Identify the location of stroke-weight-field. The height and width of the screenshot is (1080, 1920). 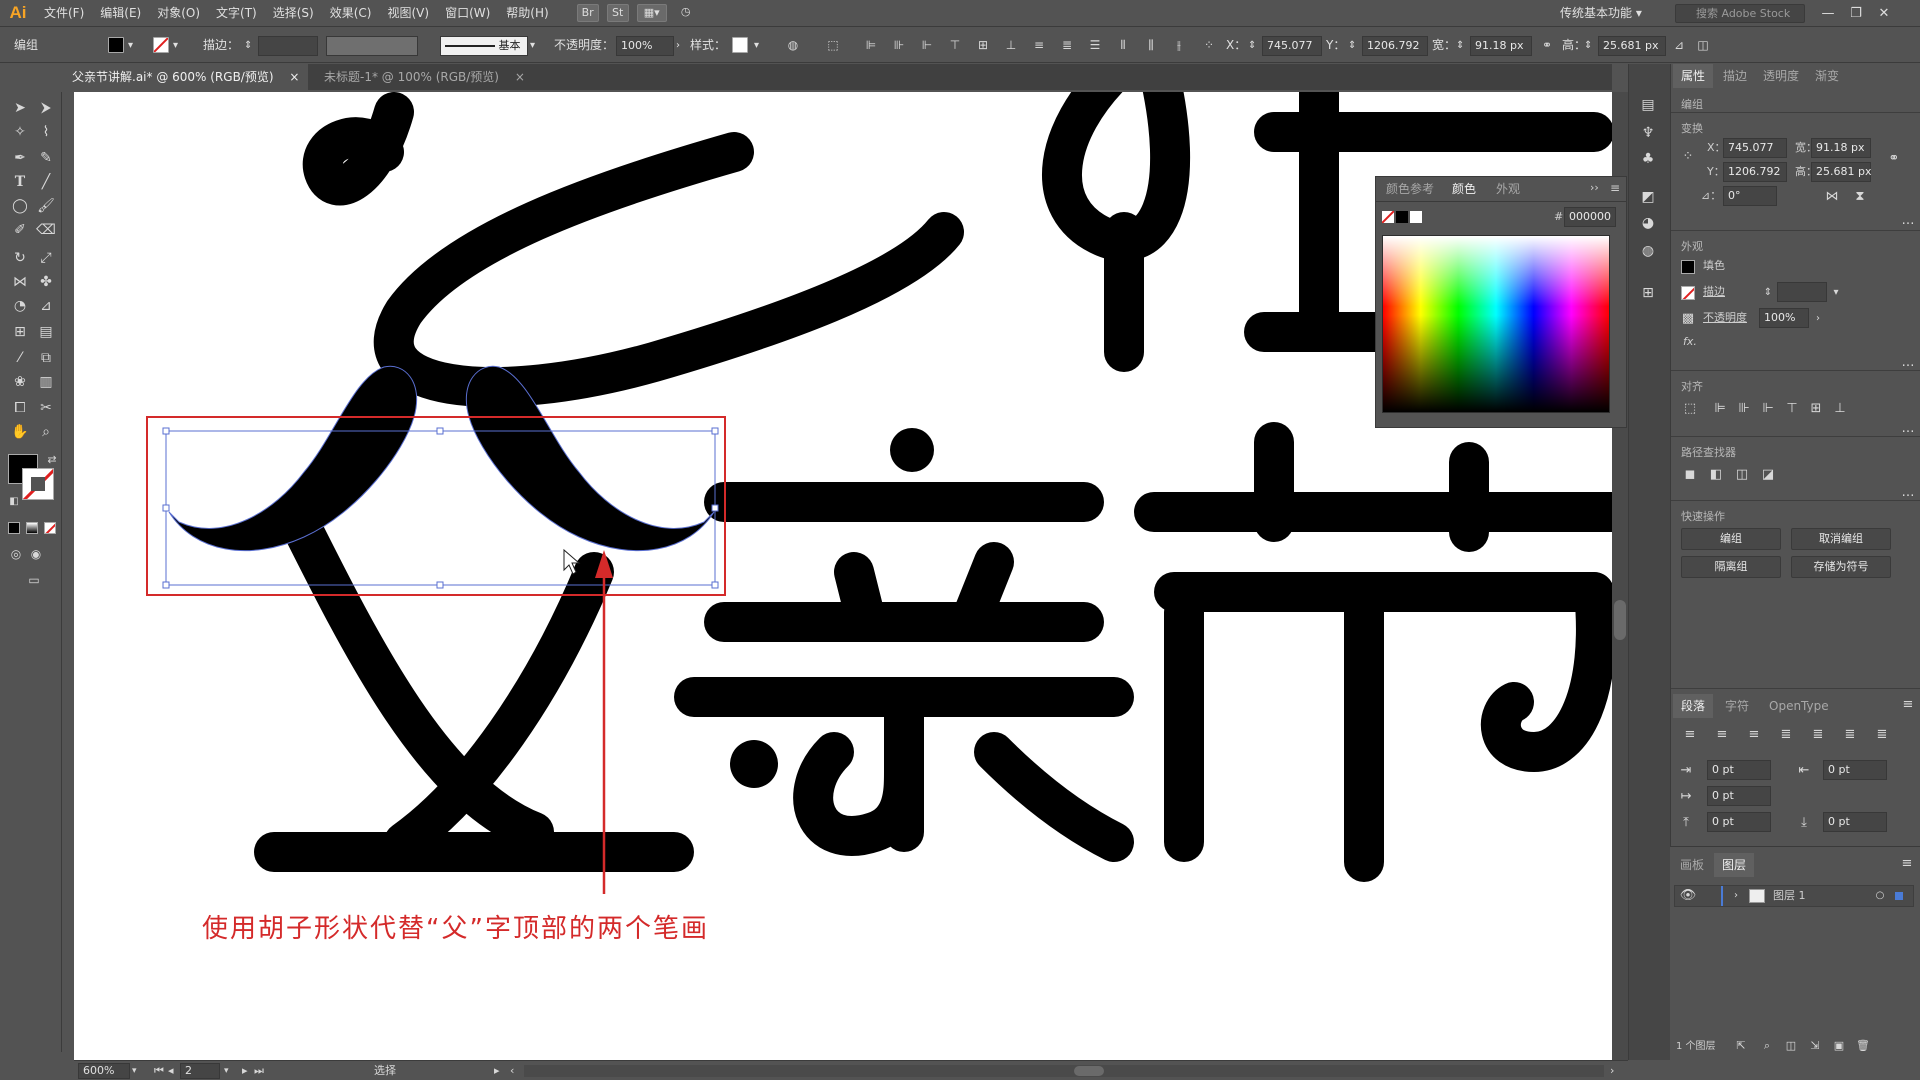
(288, 46).